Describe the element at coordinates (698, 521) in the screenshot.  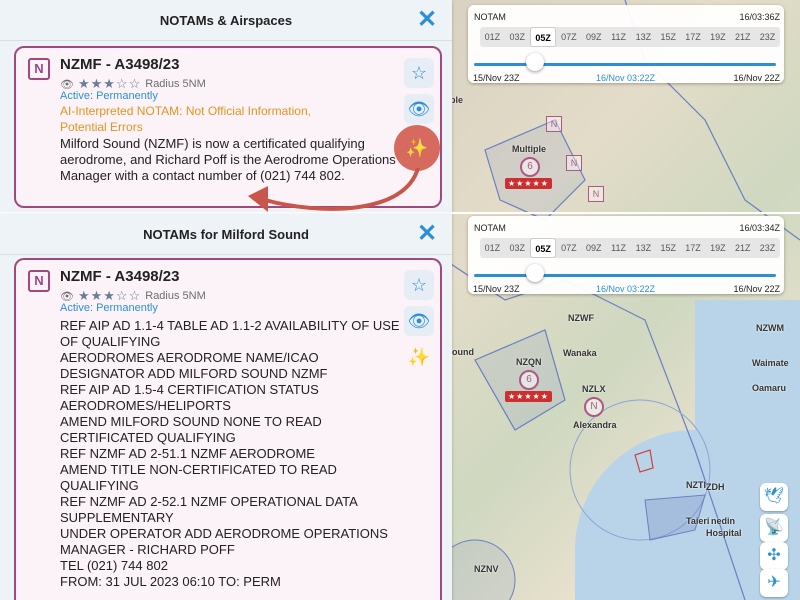
I see `map-label-taieri: Taieri` at that location.